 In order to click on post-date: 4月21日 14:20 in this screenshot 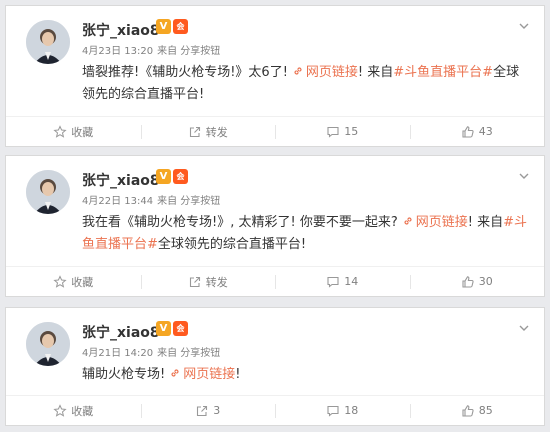, I will do `click(117, 353)`.